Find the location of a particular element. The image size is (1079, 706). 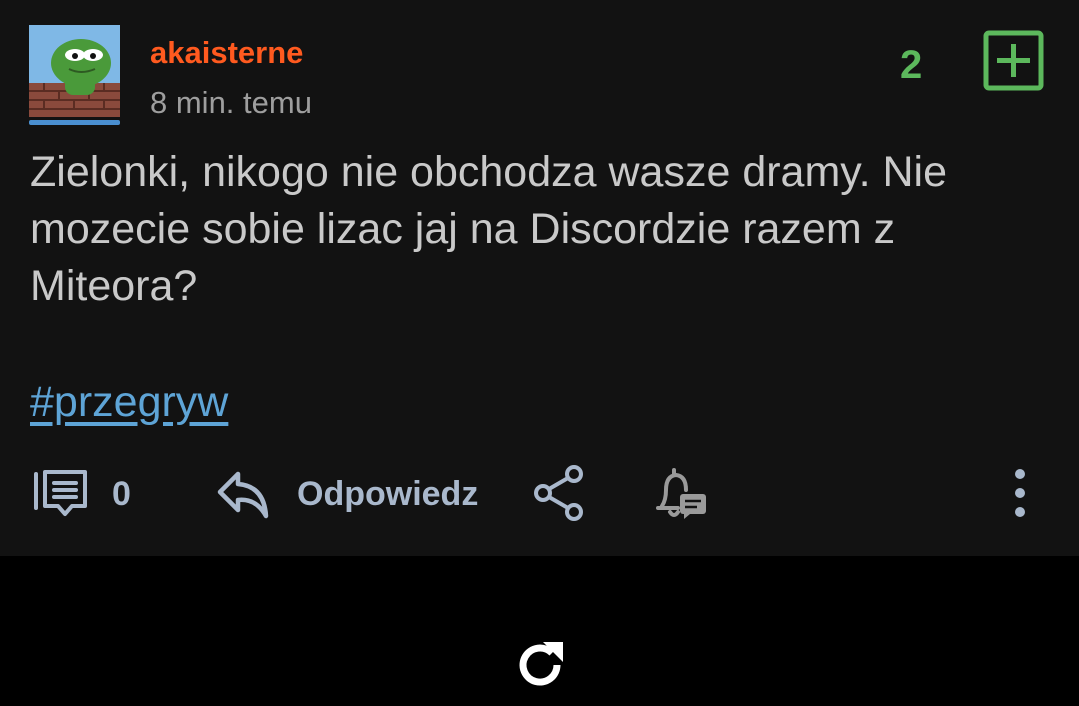

refresh-icon is located at coordinates (541, 664).